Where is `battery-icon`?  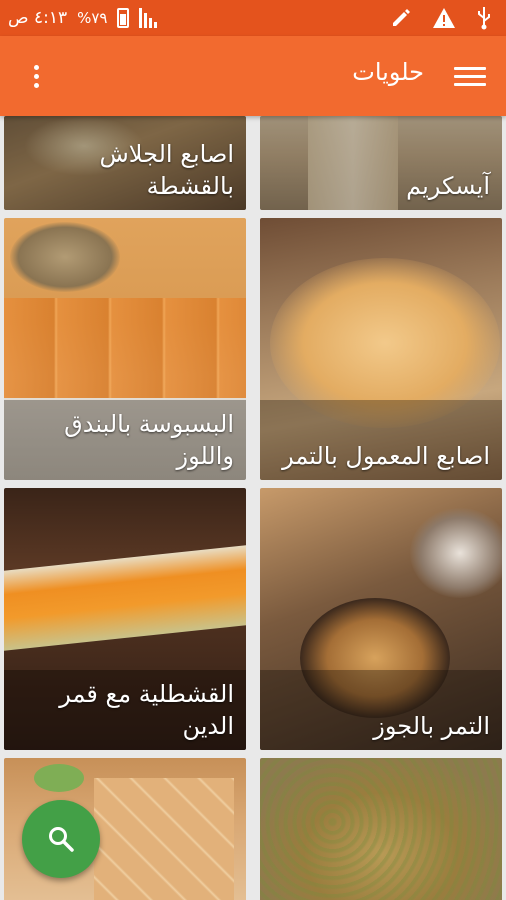 battery-icon is located at coordinates (123, 18).